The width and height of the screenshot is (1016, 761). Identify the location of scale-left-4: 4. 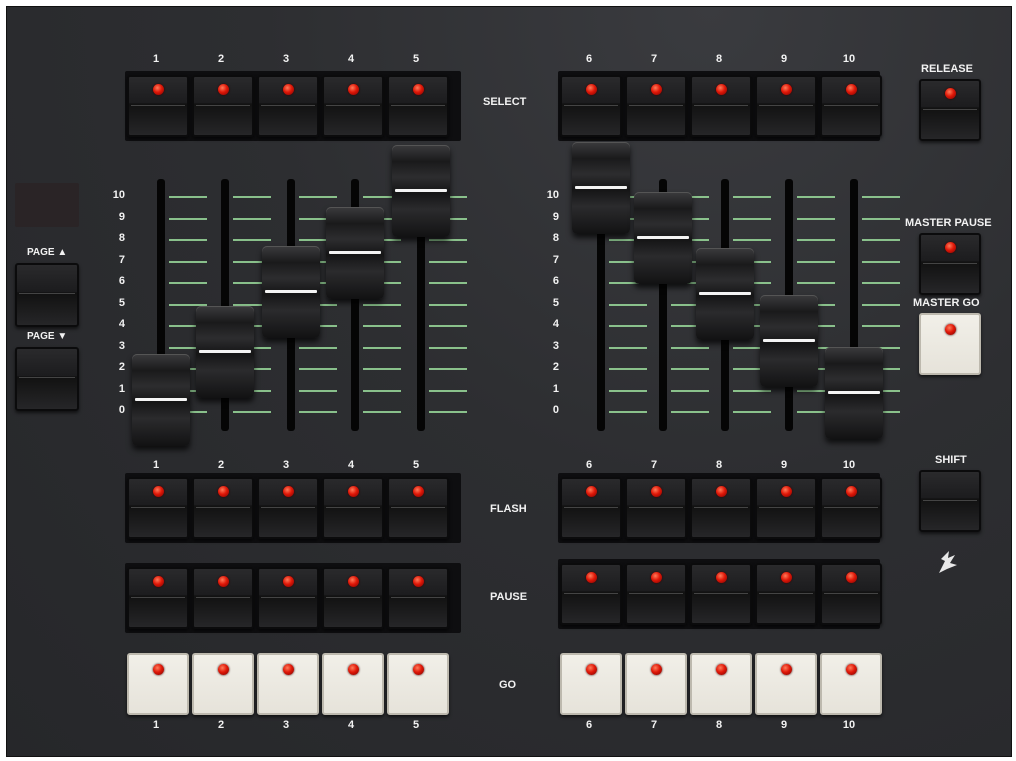
(121, 324).